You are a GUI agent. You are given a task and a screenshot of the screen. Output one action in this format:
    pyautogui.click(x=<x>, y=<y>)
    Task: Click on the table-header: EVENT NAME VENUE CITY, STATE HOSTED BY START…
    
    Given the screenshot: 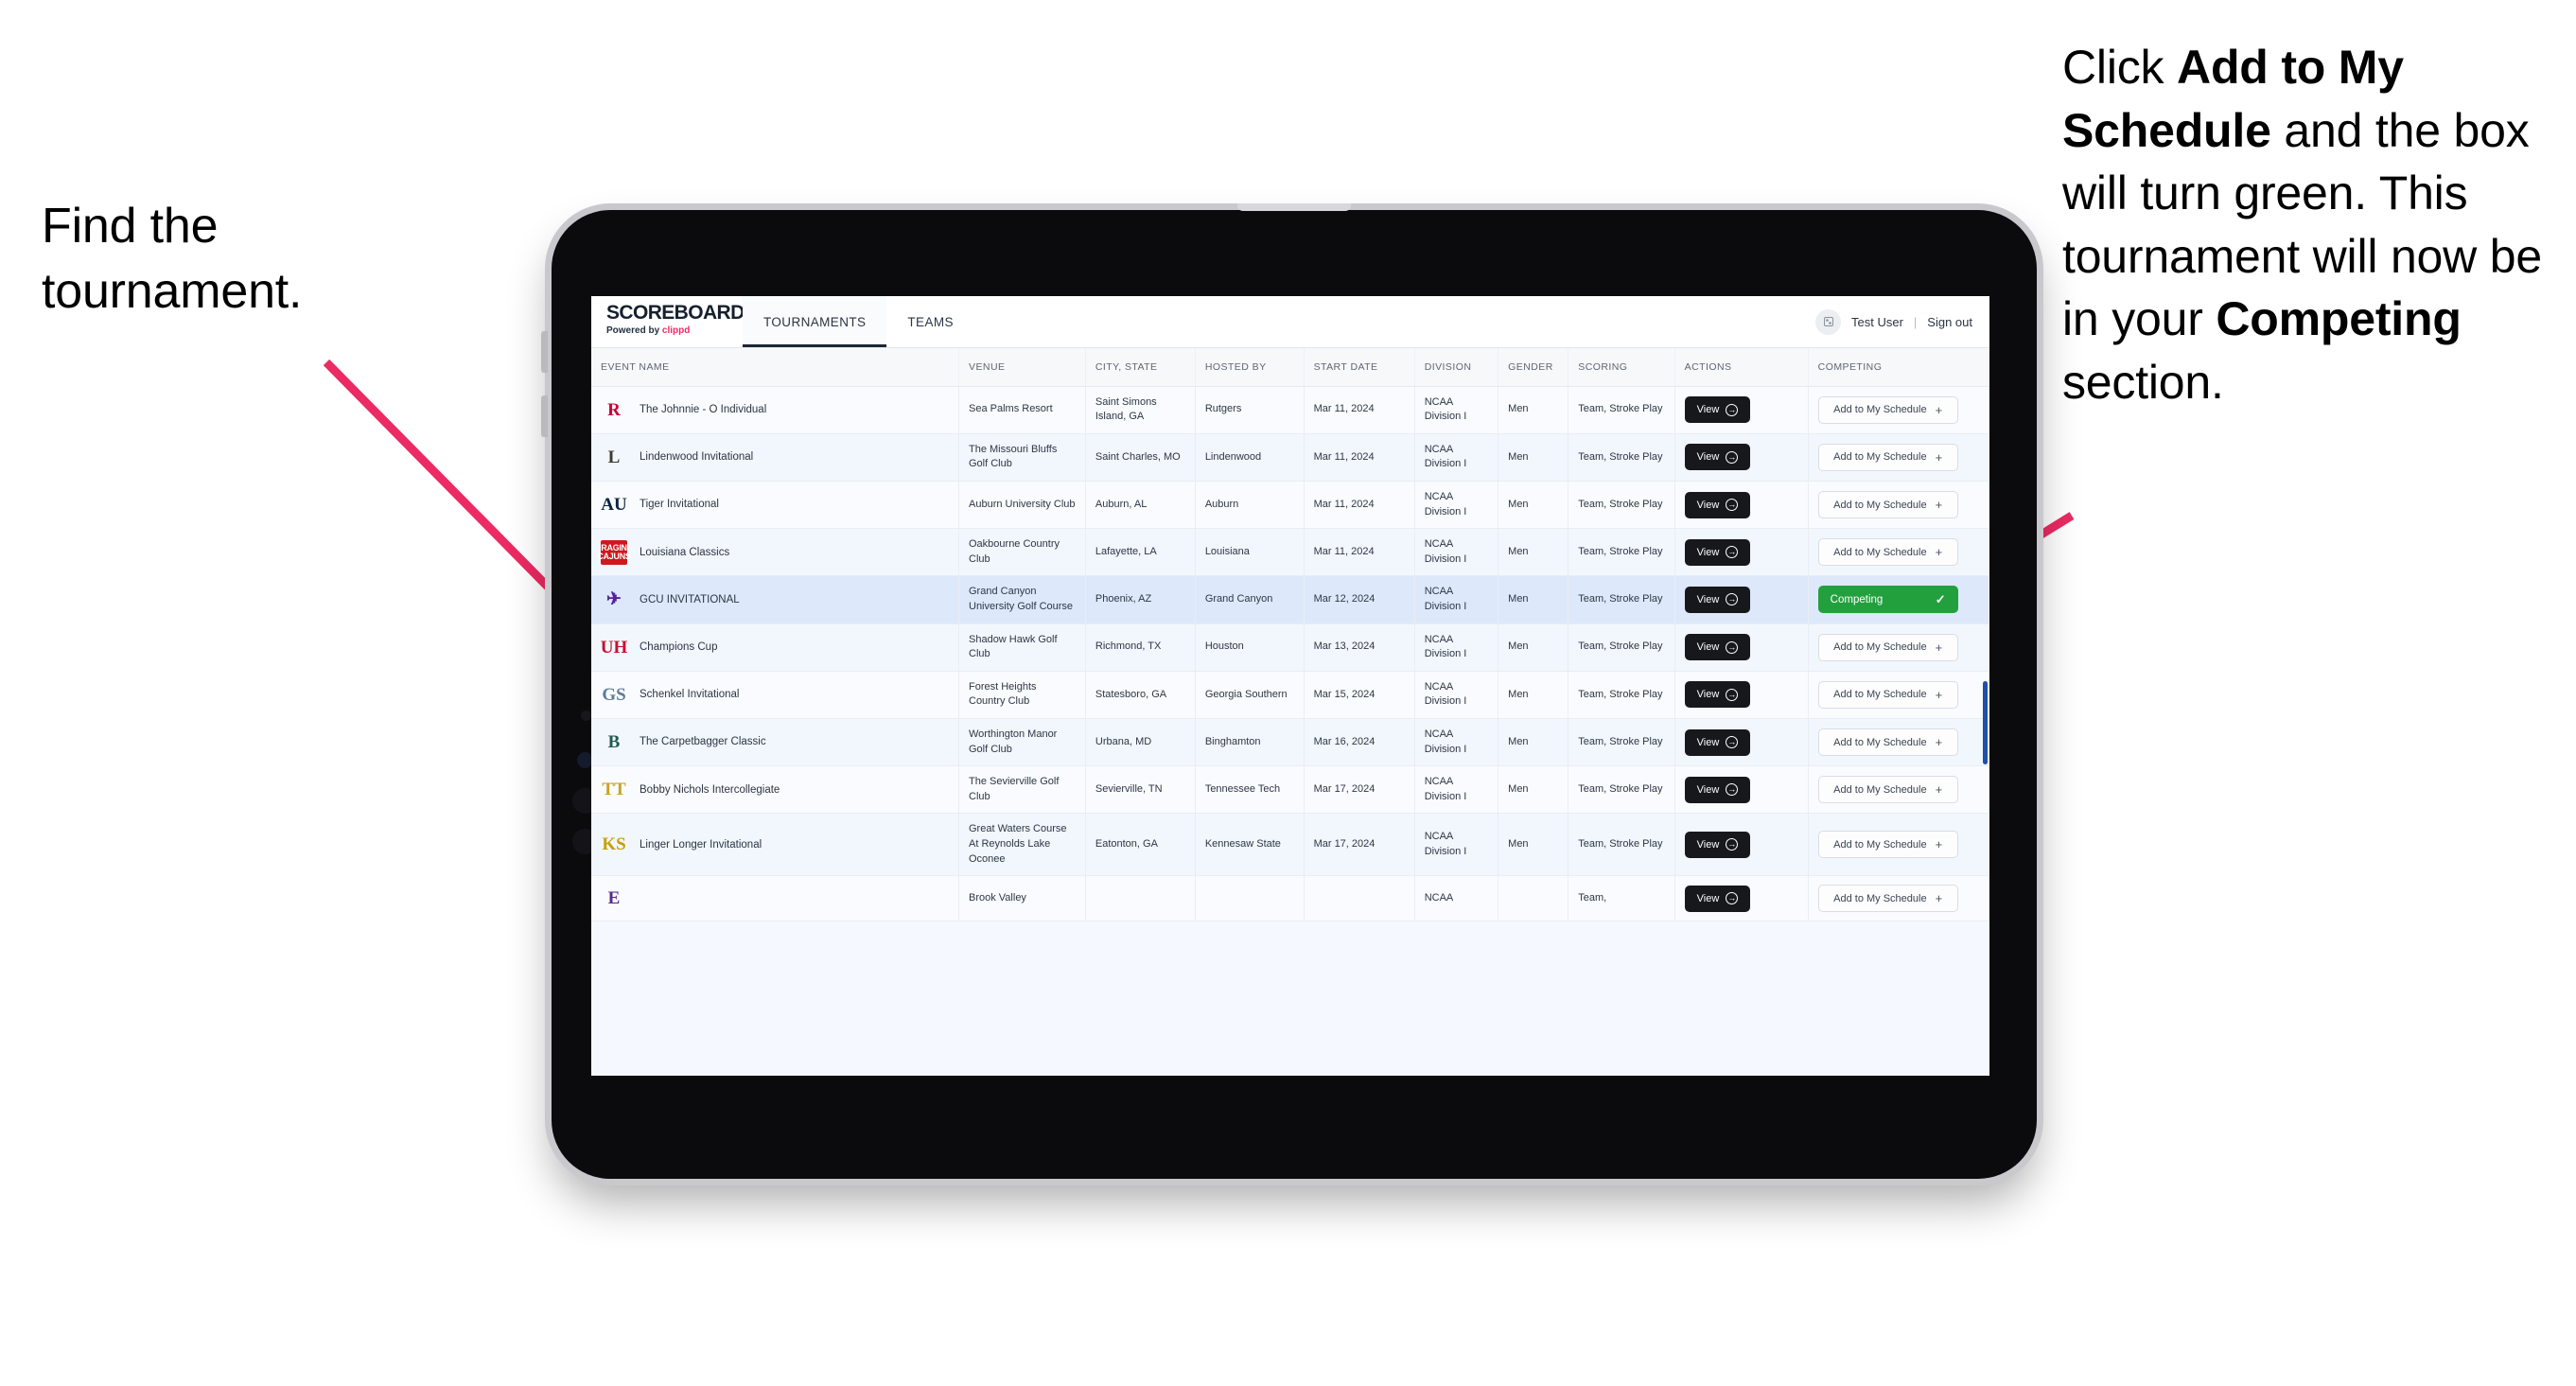 What is the action you would take?
    pyautogui.click(x=1290, y=367)
    